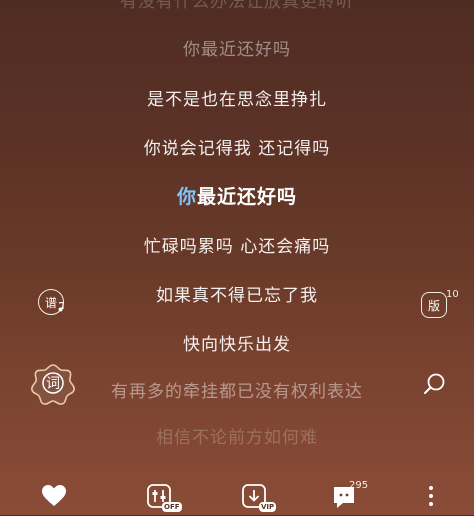 Image resolution: width=474 pixels, height=516 pixels. I want to click on lyric-poster-icon: 词, so click(53, 383).